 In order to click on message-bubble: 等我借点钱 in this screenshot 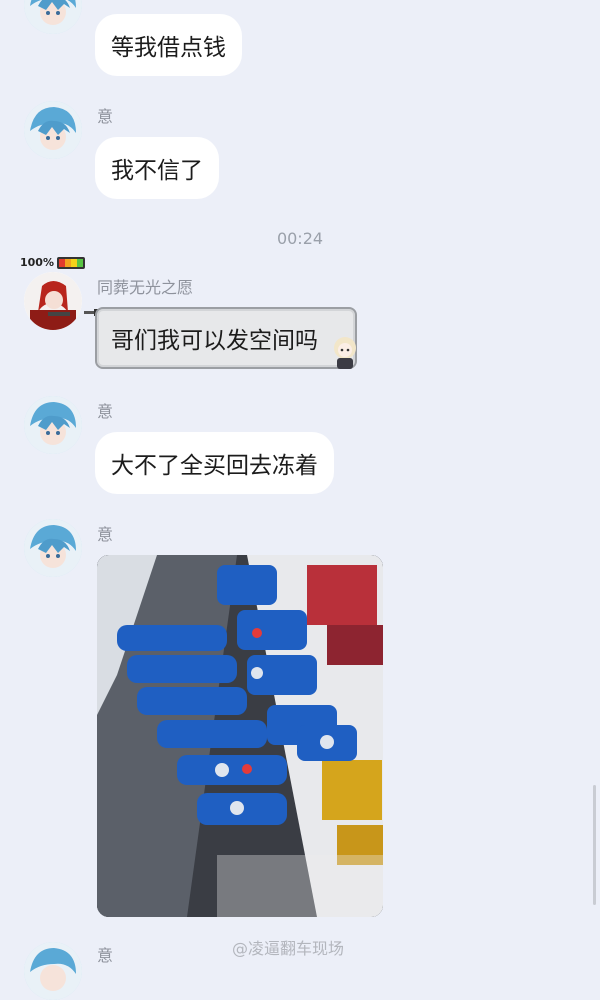, I will do `click(168, 45)`.